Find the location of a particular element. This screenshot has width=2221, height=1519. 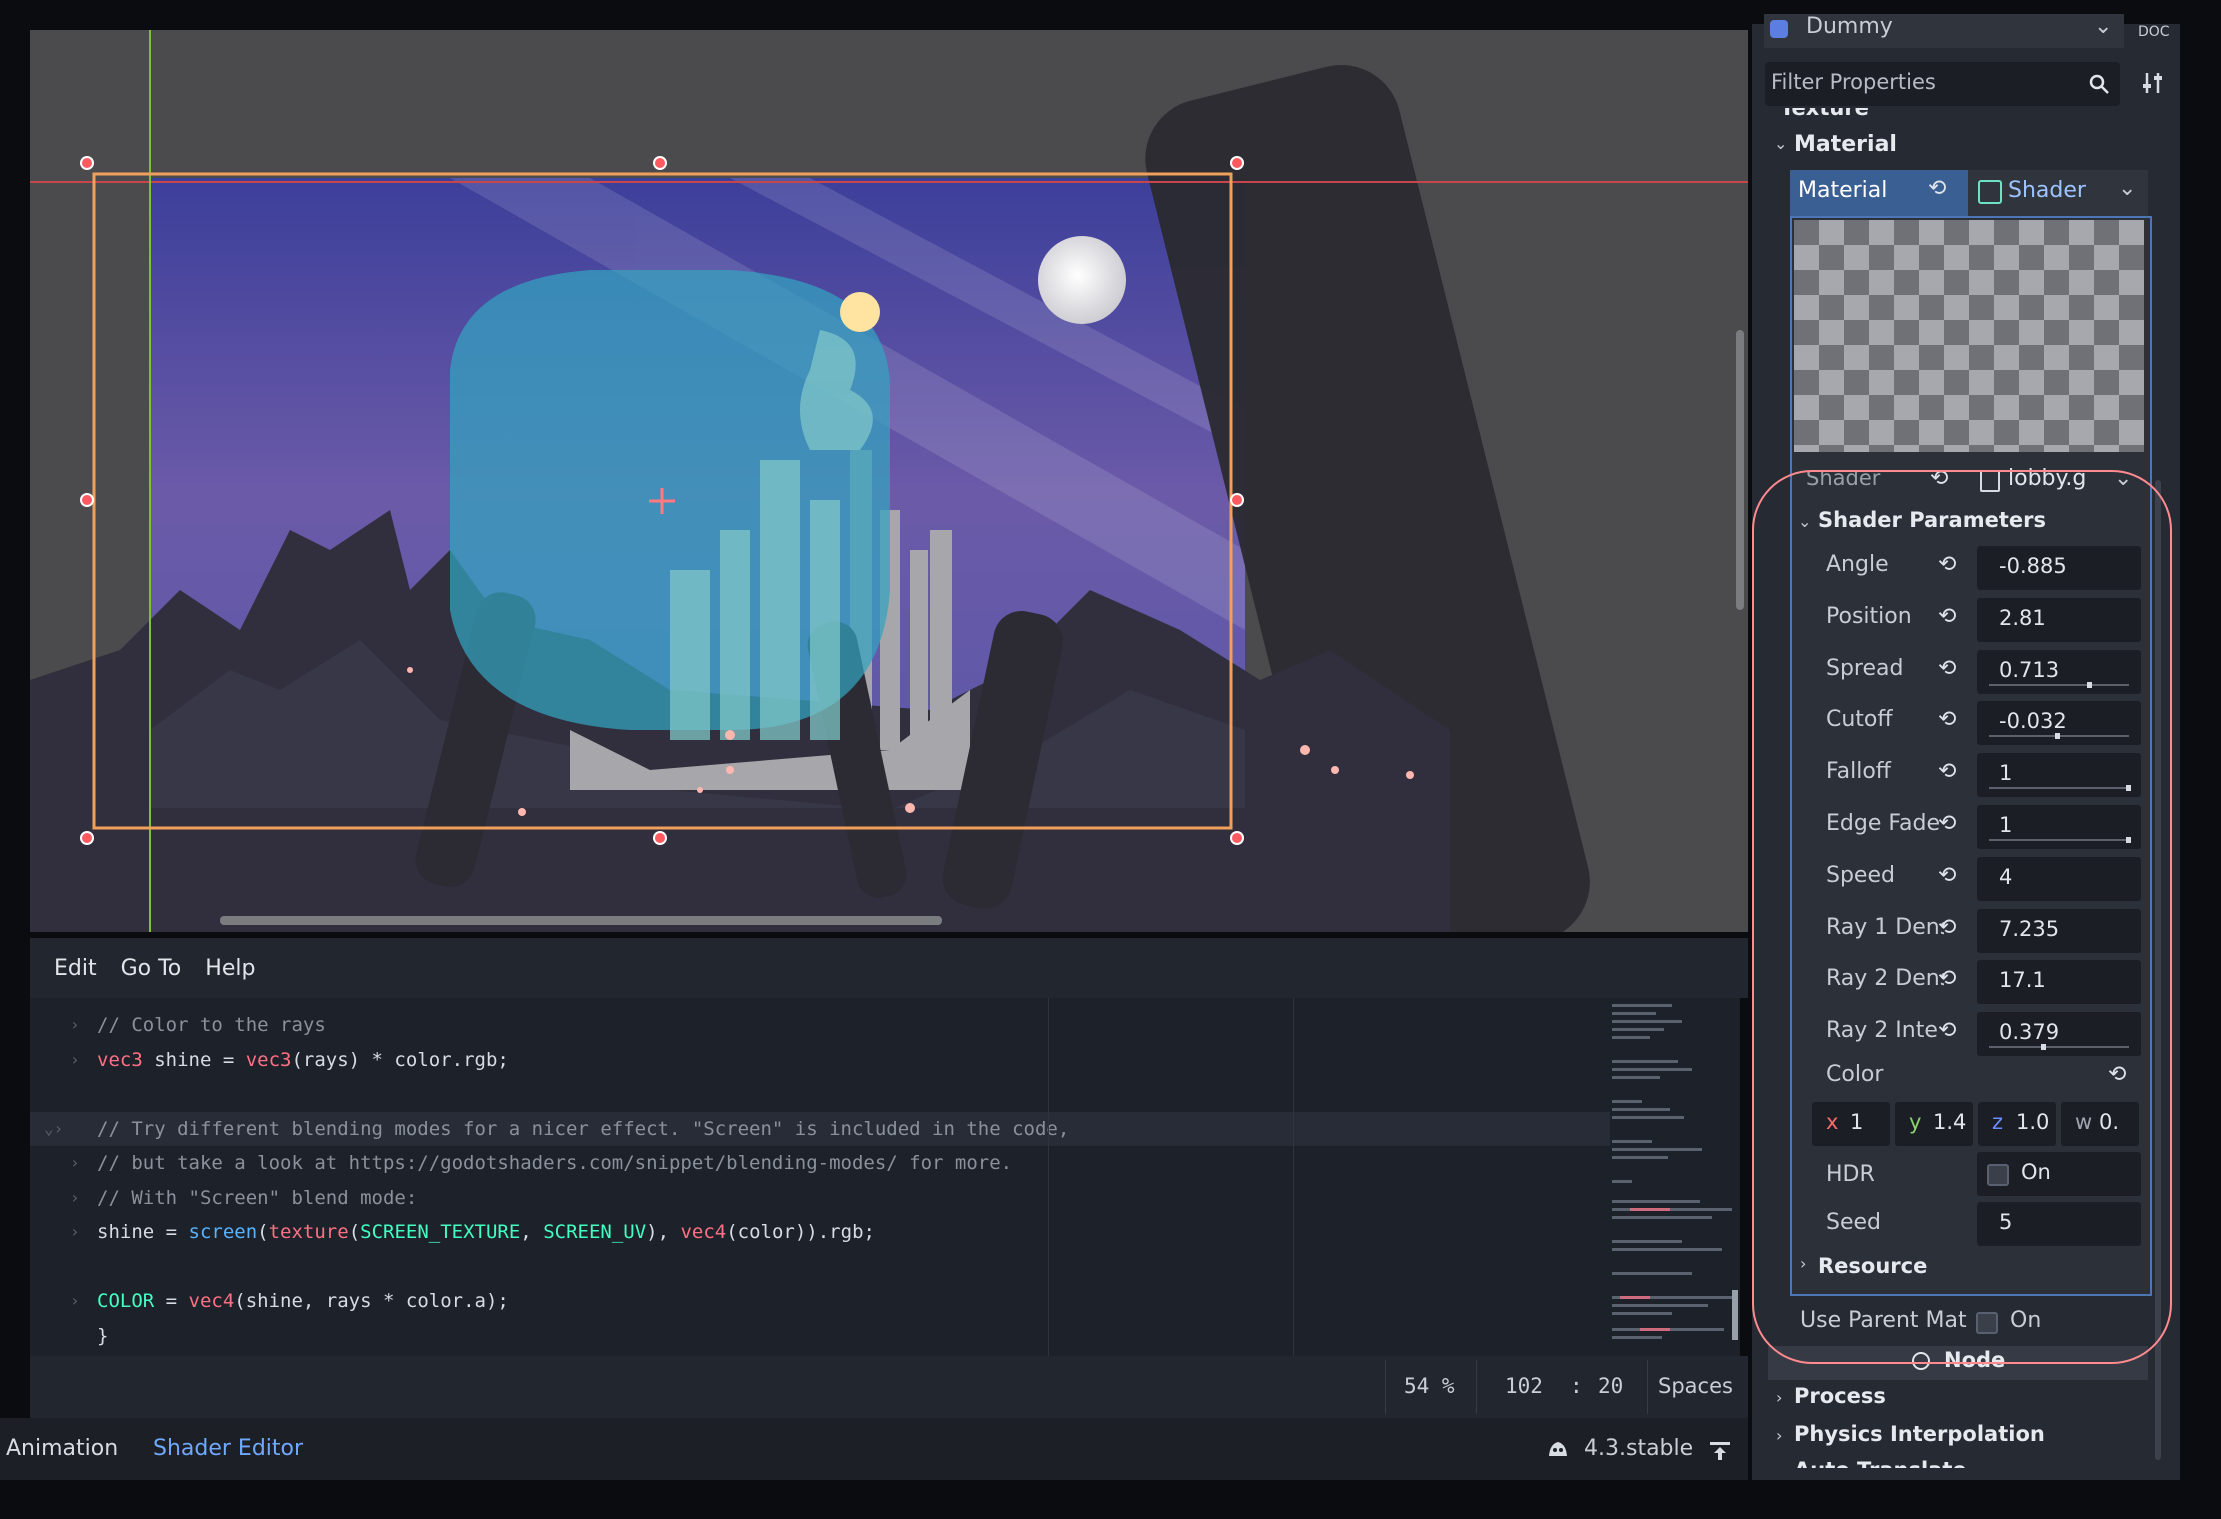

menu-help: Help is located at coordinates (230, 968).